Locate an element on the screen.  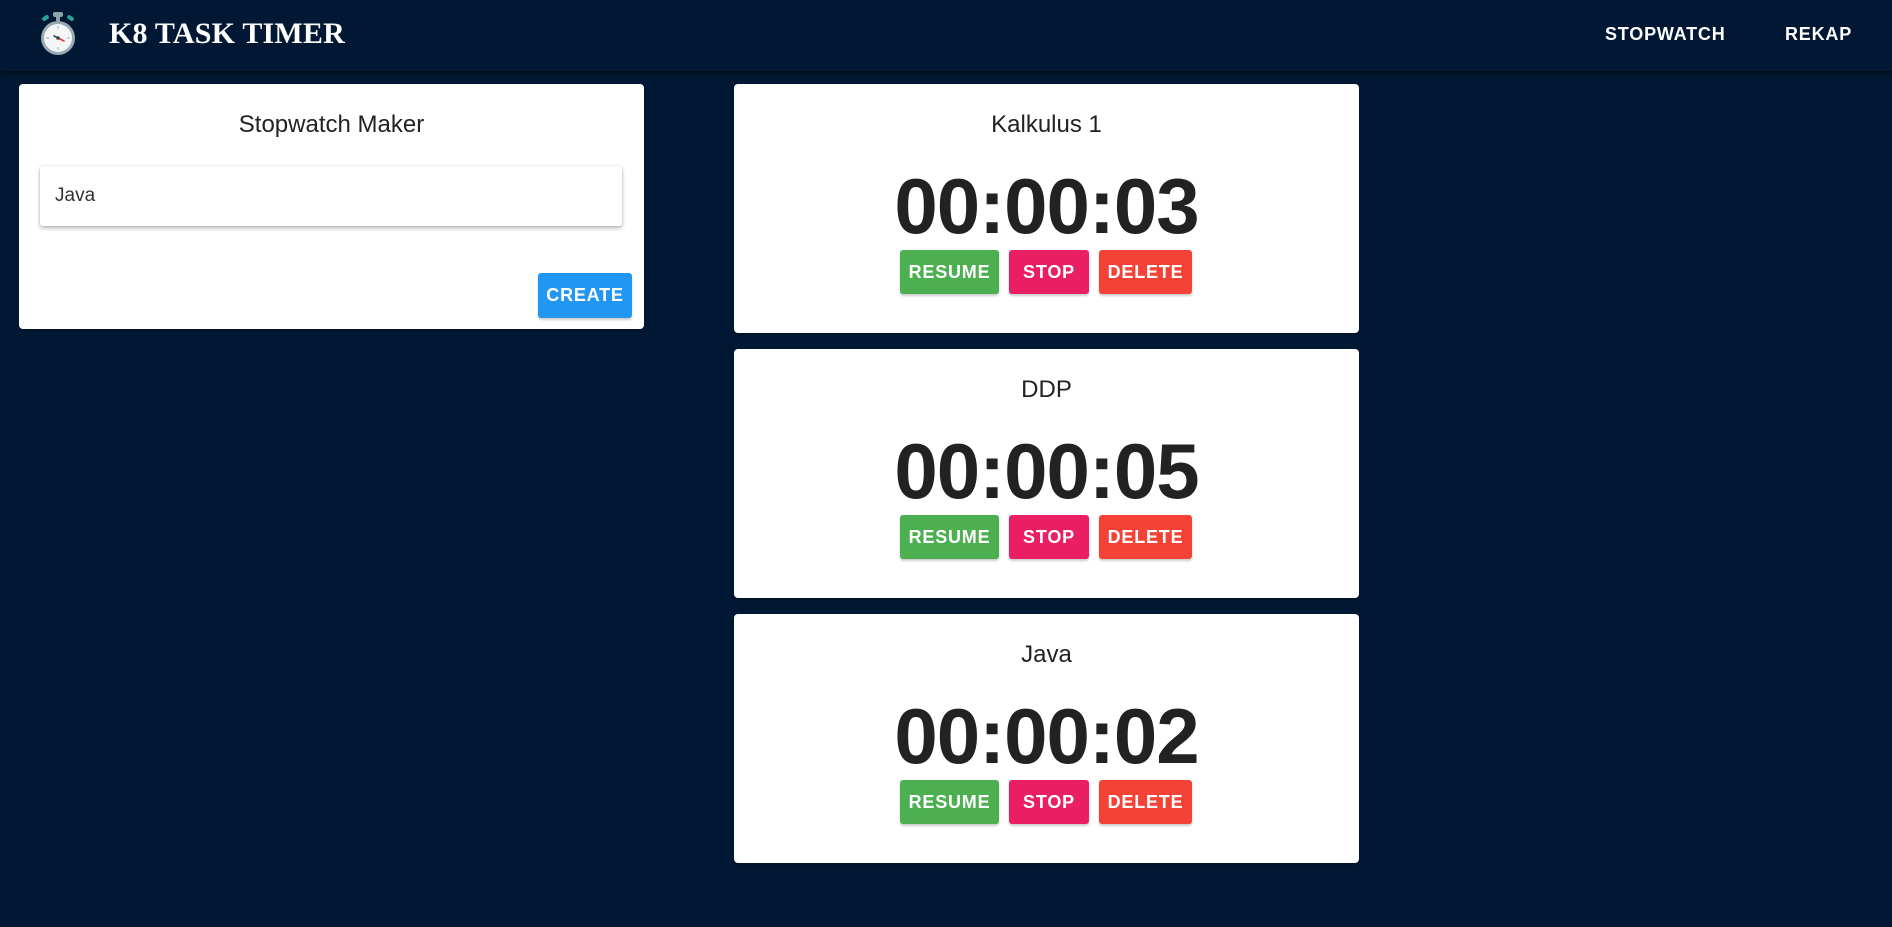
timer-display: 00:00:03 is located at coordinates (1046, 206).